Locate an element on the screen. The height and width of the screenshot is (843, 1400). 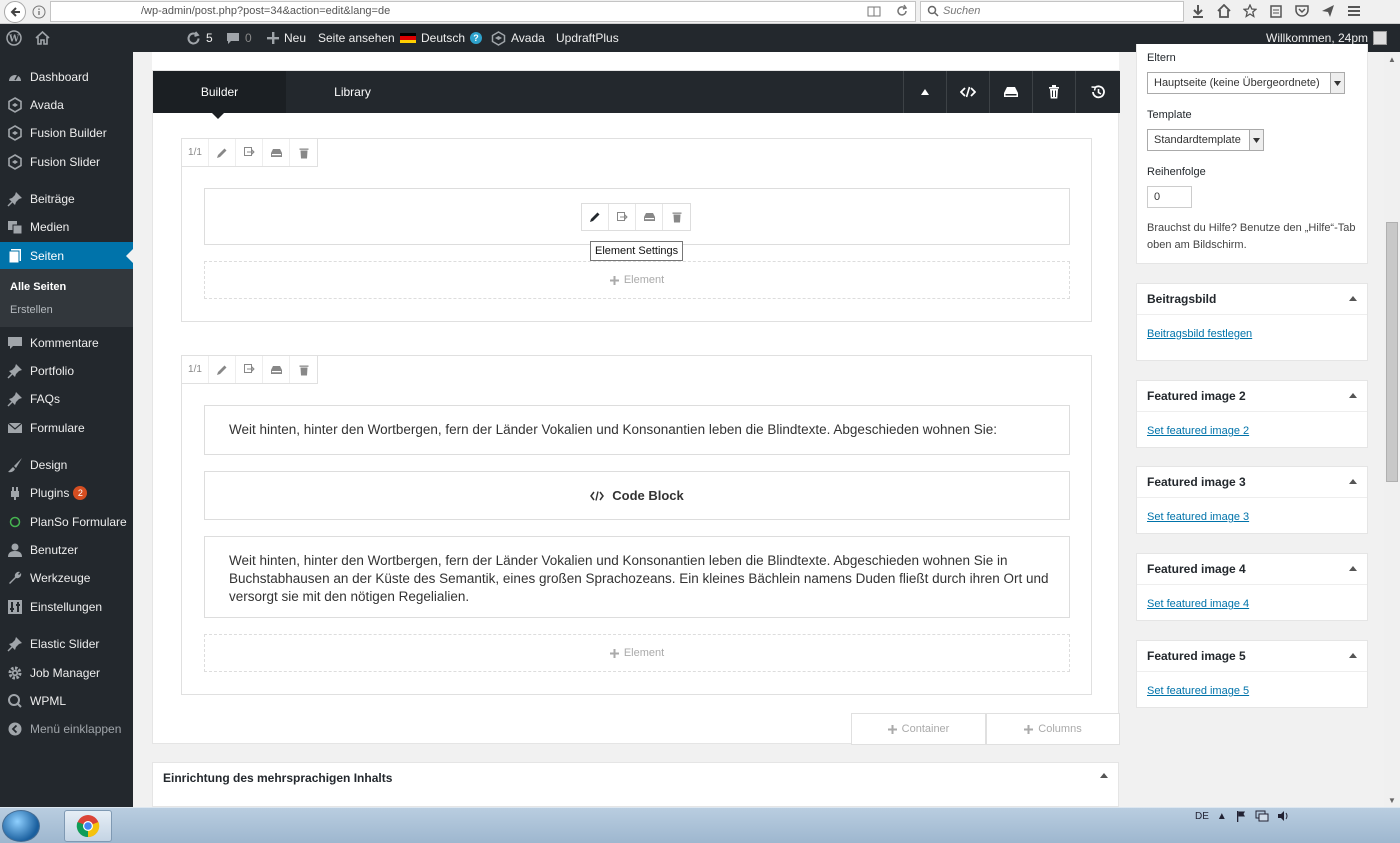
builder-element is located at coordinates (637, 216).